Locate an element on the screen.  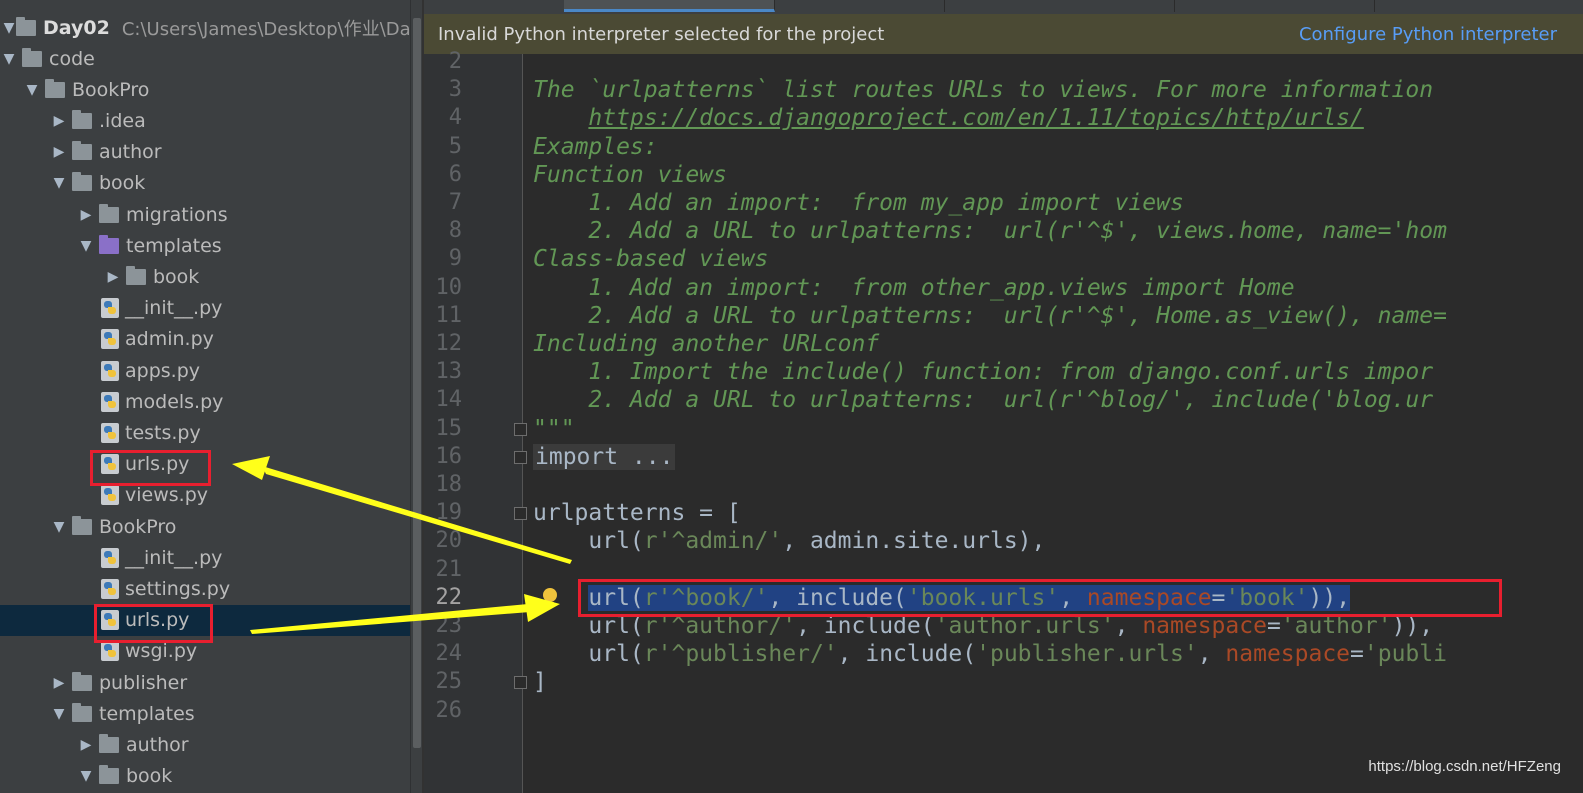
code-line: ] is located at coordinates (540, 682).